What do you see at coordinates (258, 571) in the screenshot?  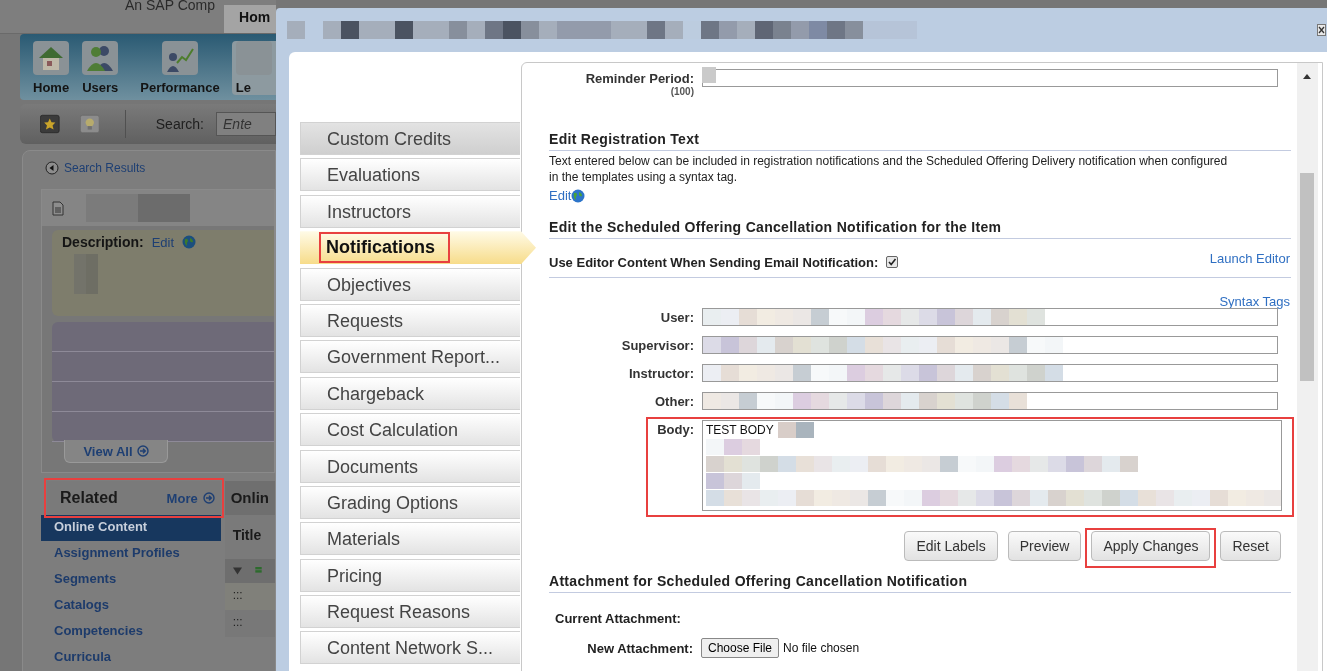 I see `stack-icon` at bounding box center [258, 571].